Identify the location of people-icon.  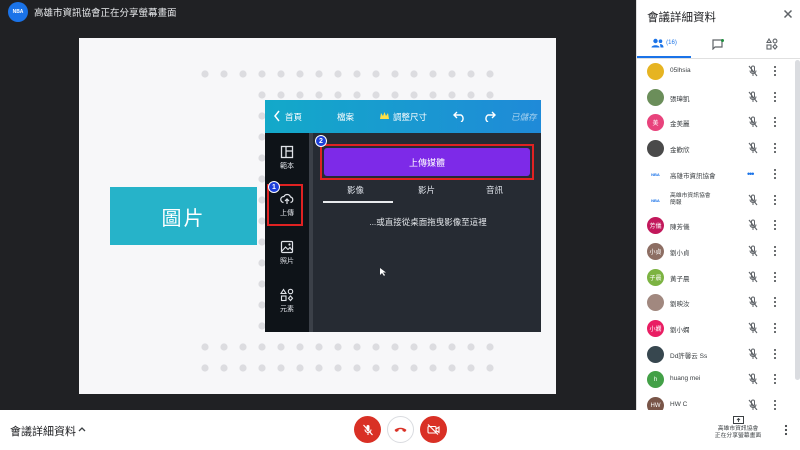
(657, 43).